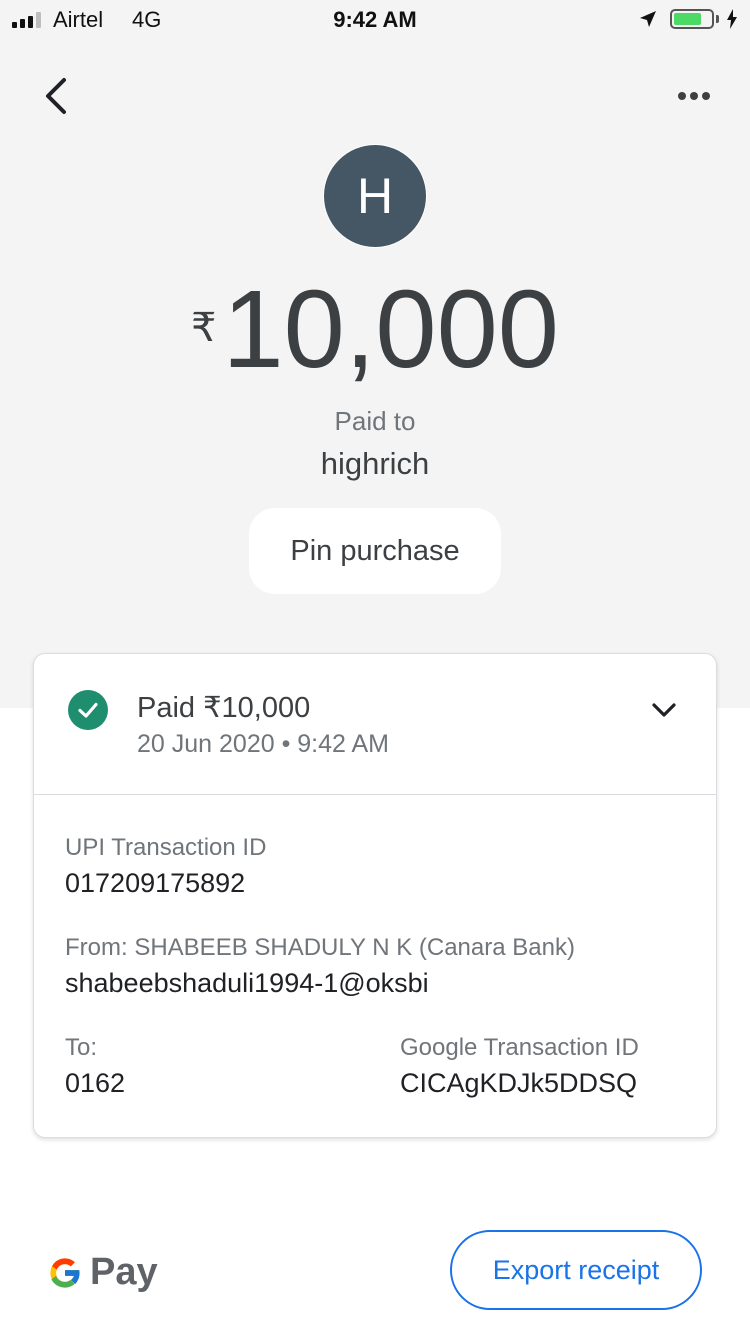 The image size is (750, 1334). I want to click on payee-avatar: H, so click(375, 196).